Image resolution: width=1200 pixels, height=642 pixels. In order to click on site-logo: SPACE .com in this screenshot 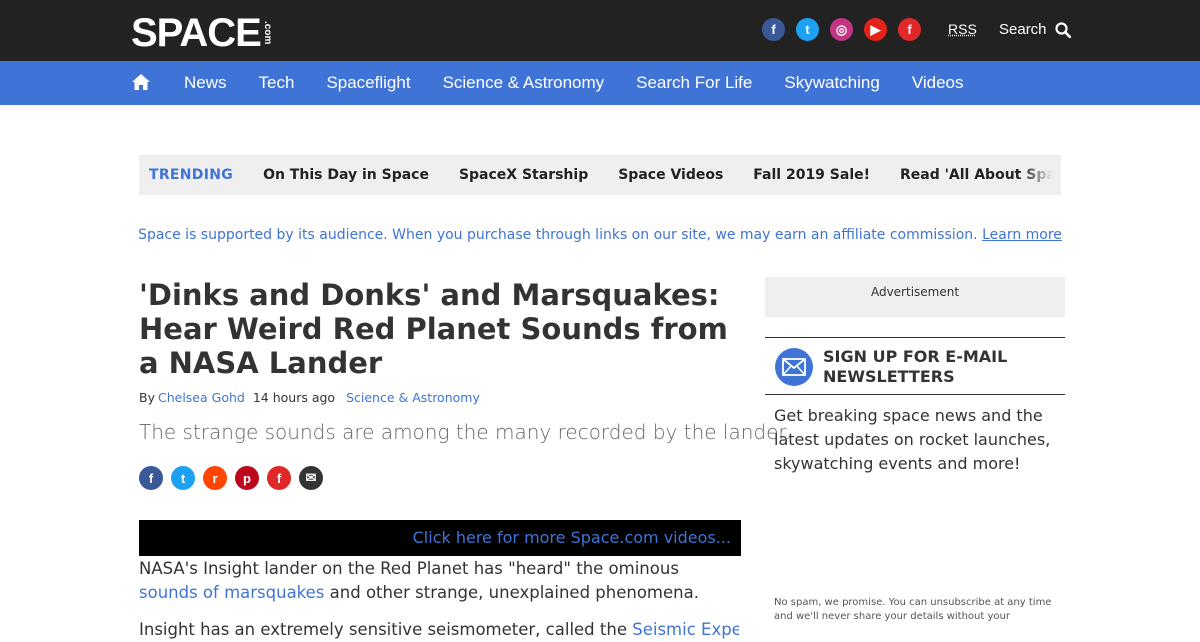, I will do `click(202, 33)`.